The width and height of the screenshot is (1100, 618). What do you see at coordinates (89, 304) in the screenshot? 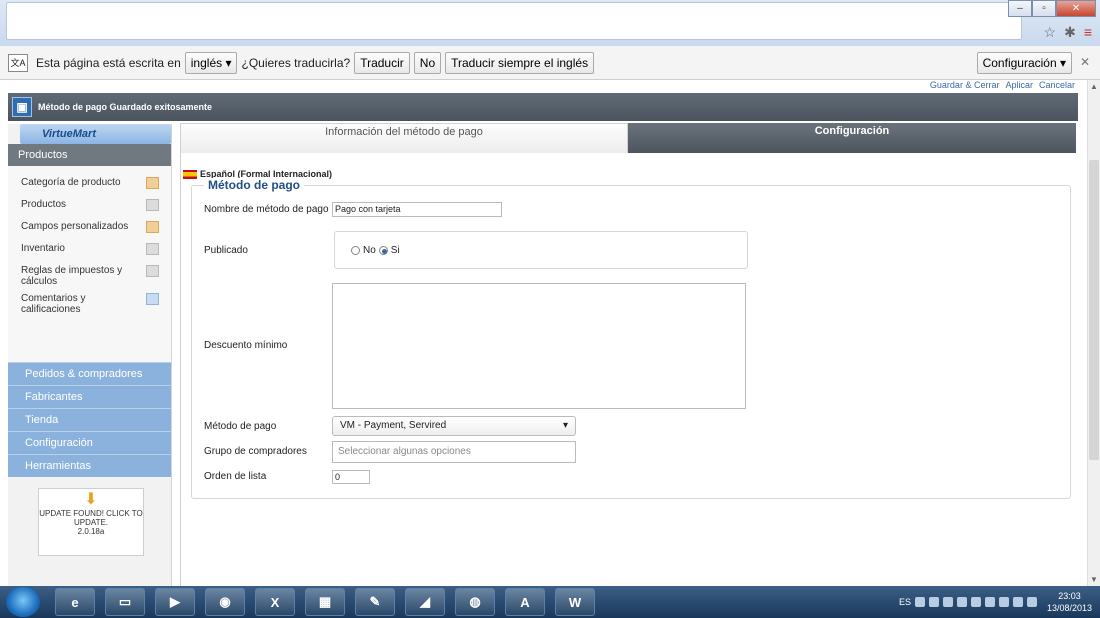
I see `sidebar-item-reviews: Comentarios y calificaciones` at bounding box center [89, 304].